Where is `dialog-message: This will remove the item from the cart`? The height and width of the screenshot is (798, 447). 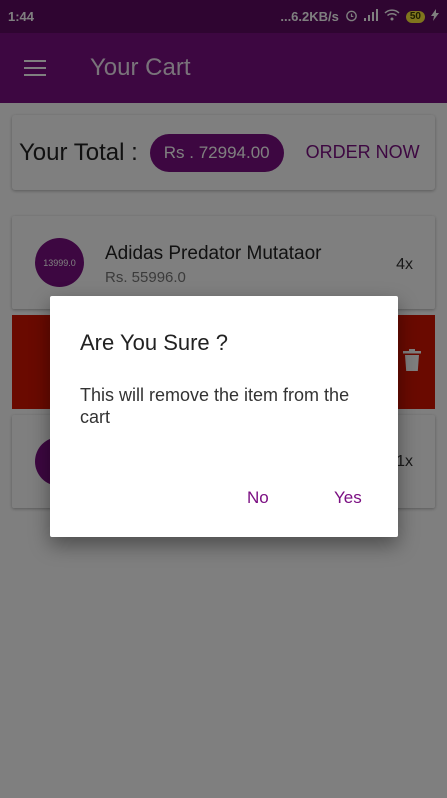
dialog-message: This will remove the item from the cart is located at coordinates (215, 406).